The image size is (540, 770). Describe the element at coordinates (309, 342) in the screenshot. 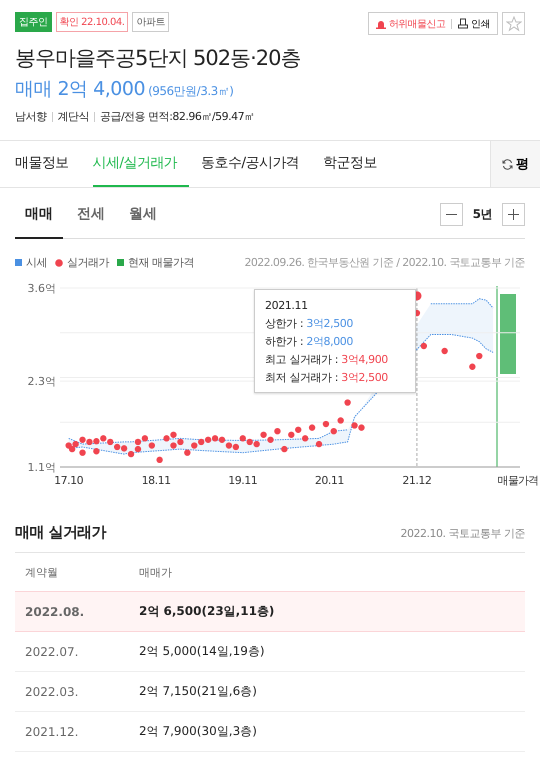

I see `tooltip-row-text: 하한가 : 2억8,000` at that location.